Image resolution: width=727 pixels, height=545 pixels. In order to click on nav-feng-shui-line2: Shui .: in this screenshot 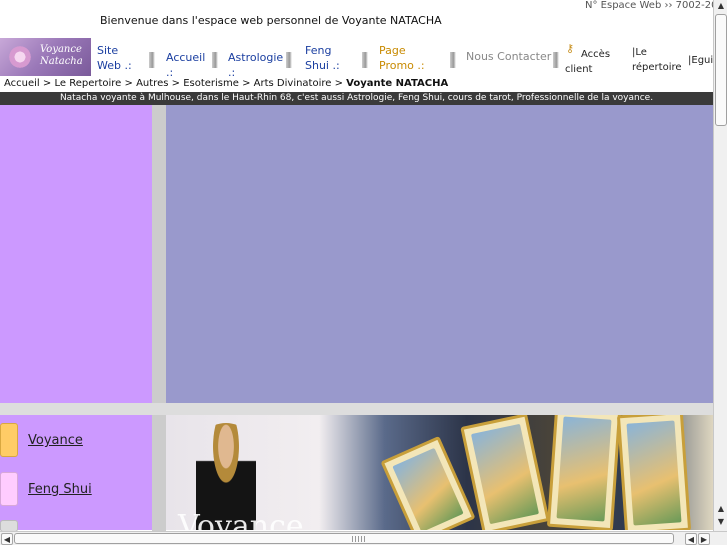, I will do `click(322, 65)`.